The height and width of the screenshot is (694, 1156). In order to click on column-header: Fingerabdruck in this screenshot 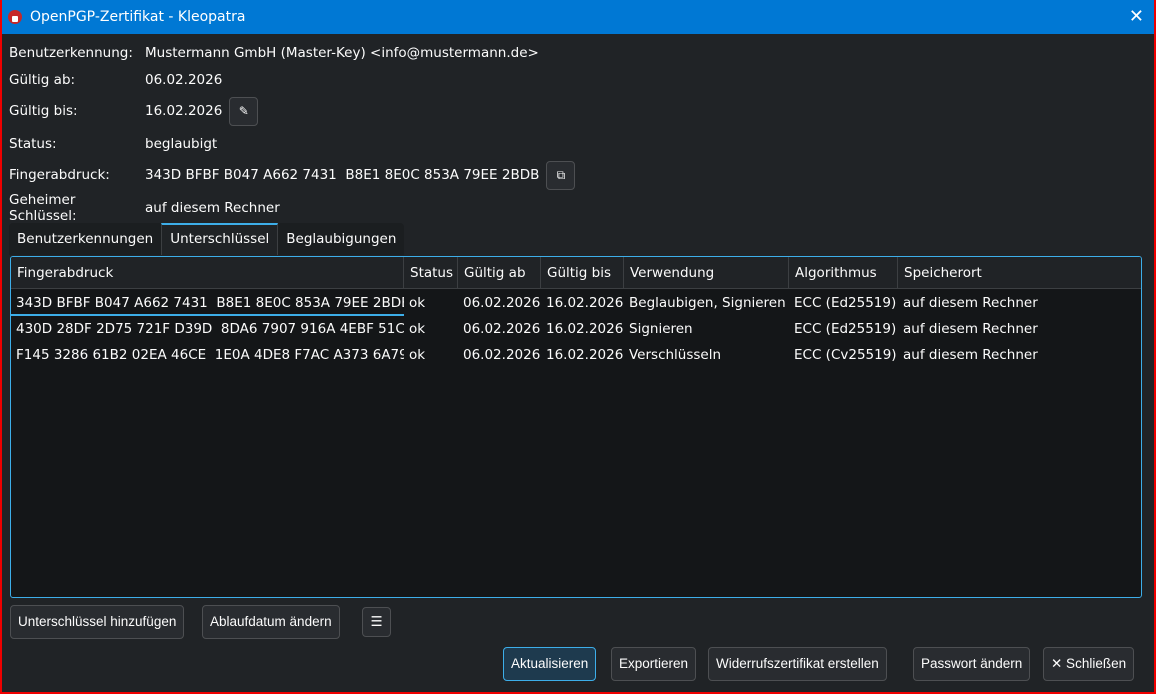, I will do `click(207, 272)`.